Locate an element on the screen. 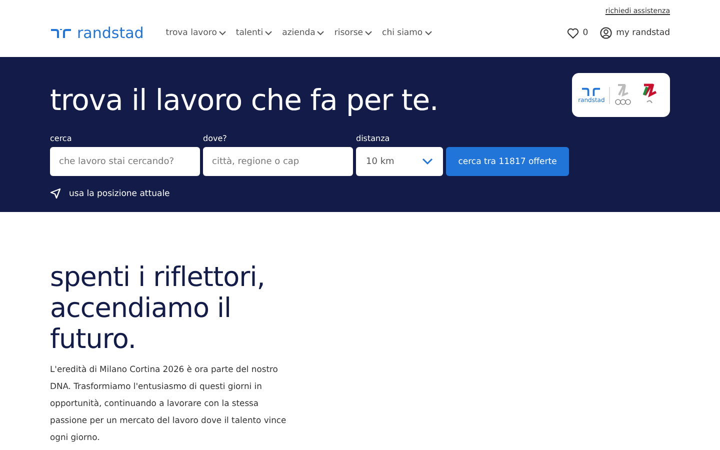 This screenshot has width=720, height=450. nav-menu-item: trova lavoro is located at coordinates (196, 33).